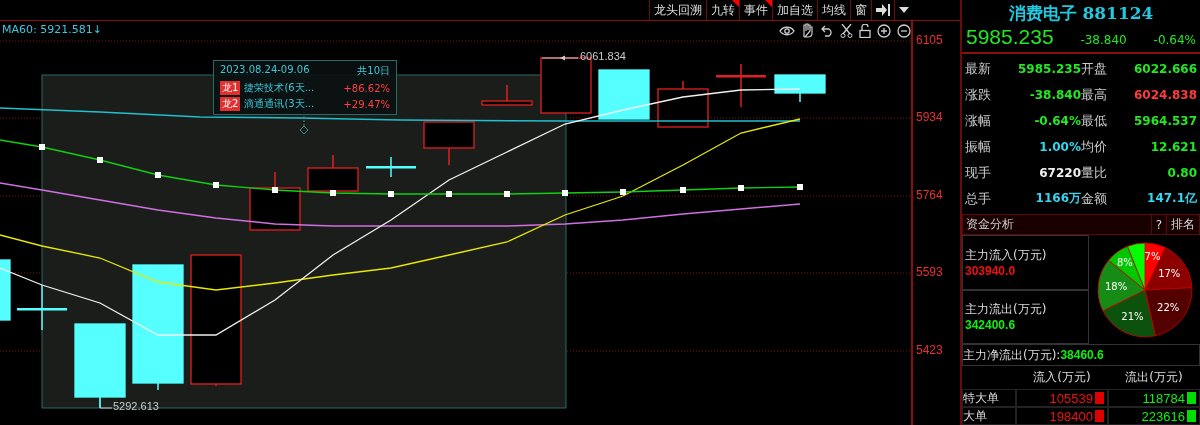 The height and width of the screenshot is (425, 1200). What do you see at coordinates (1124, 262) in the screenshot?
I see `slice-label: 8%` at bounding box center [1124, 262].